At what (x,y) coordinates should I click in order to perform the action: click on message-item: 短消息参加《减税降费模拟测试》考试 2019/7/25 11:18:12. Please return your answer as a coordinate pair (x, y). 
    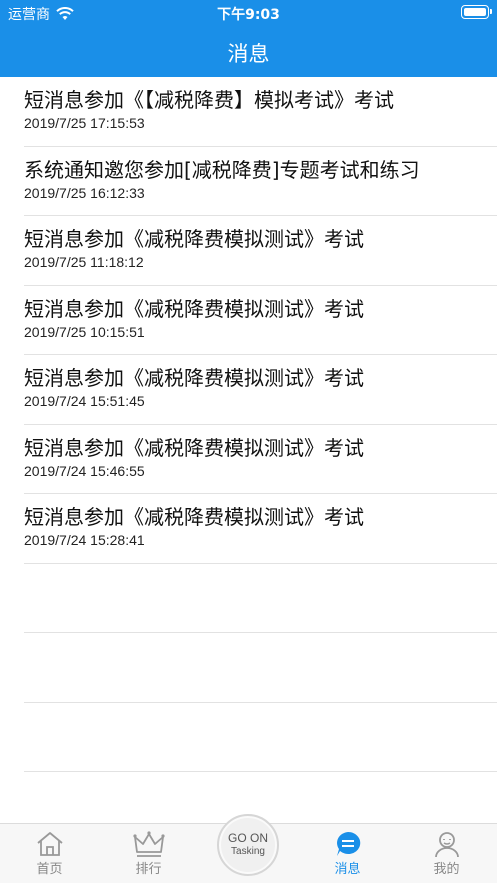
    Looking at the image, I should click on (260, 251).